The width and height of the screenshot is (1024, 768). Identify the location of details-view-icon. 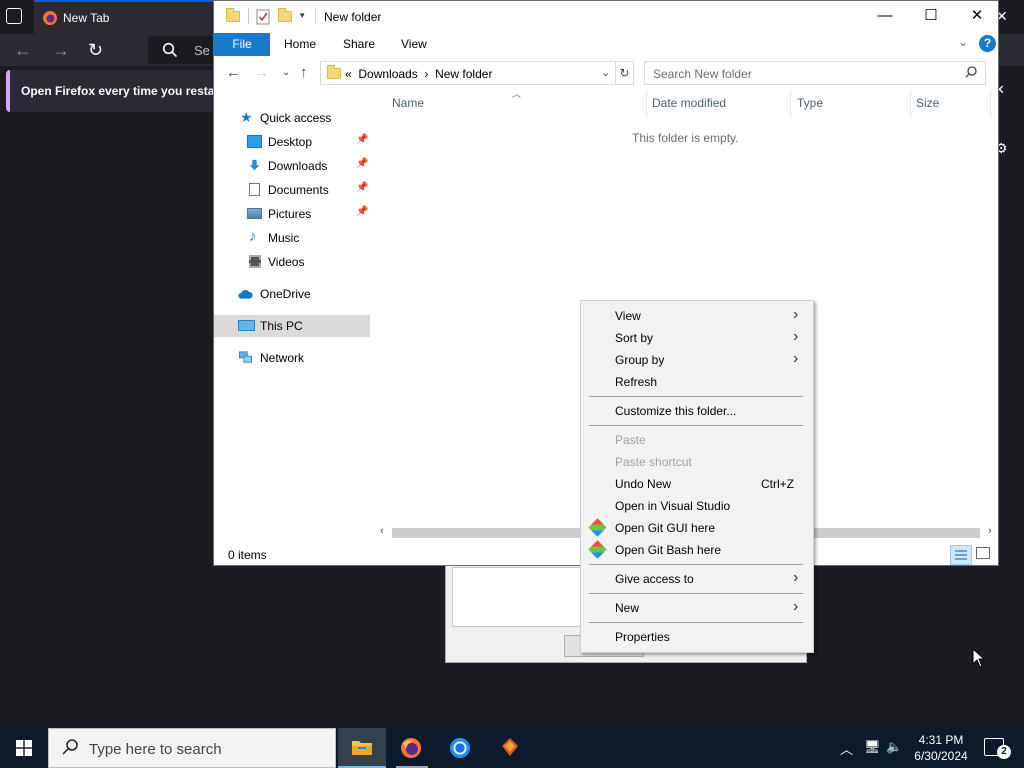
(961, 555).